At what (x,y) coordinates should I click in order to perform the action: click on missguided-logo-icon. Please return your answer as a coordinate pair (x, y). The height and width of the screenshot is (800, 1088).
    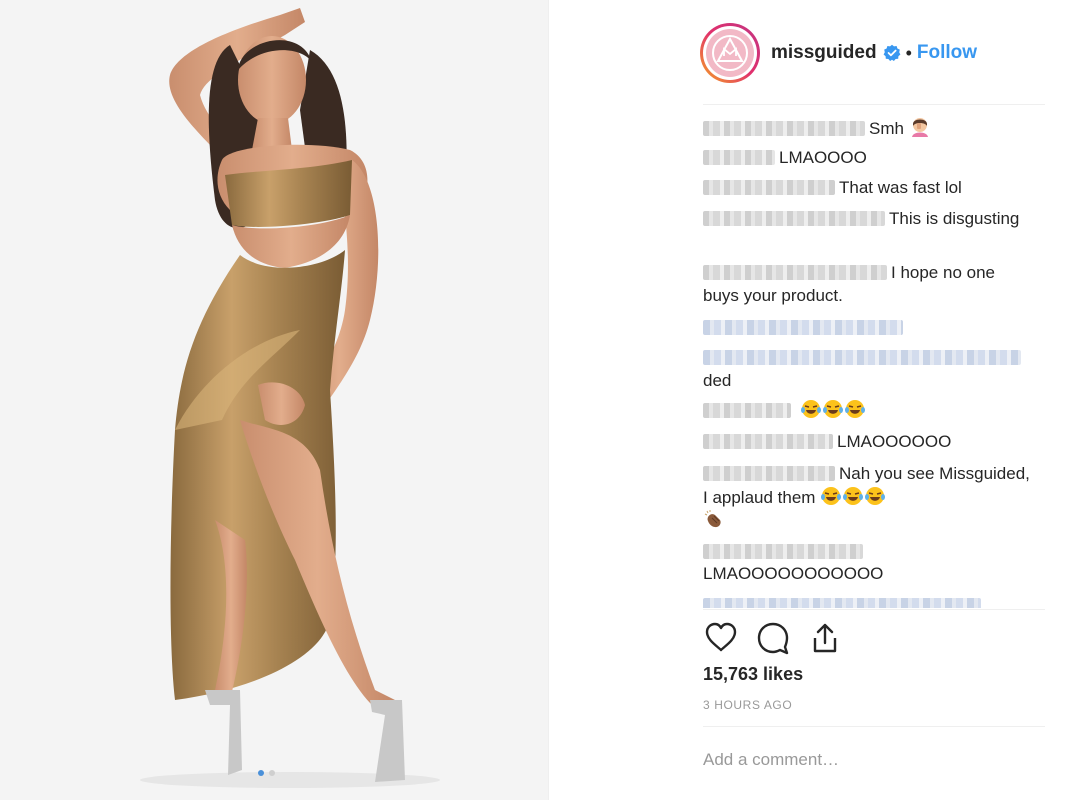
    Looking at the image, I should click on (730, 53).